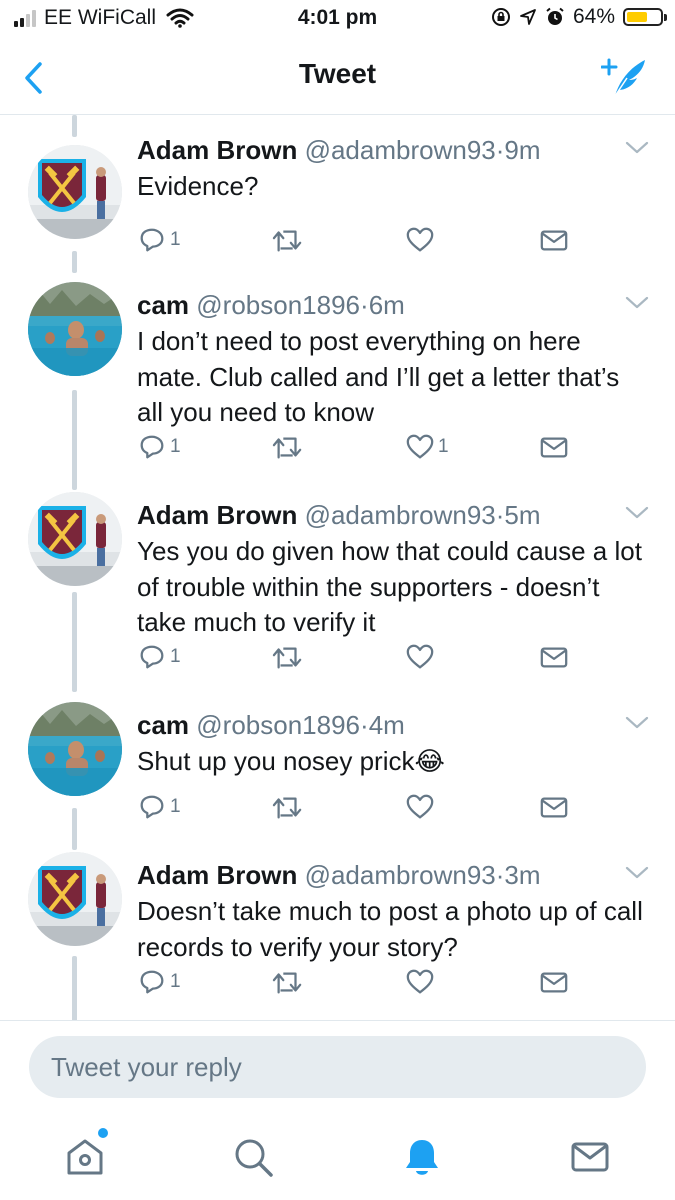 The image size is (675, 1200). I want to click on compose-tweet-icon, so click(625, 78).